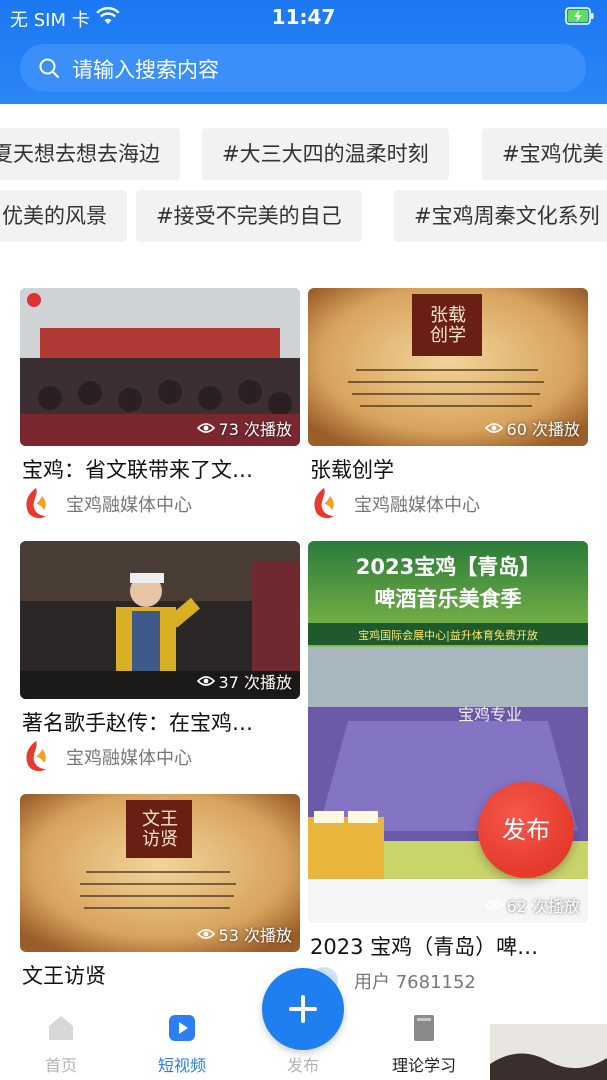  I want to click on clock: 11:47, so click(303, 17).